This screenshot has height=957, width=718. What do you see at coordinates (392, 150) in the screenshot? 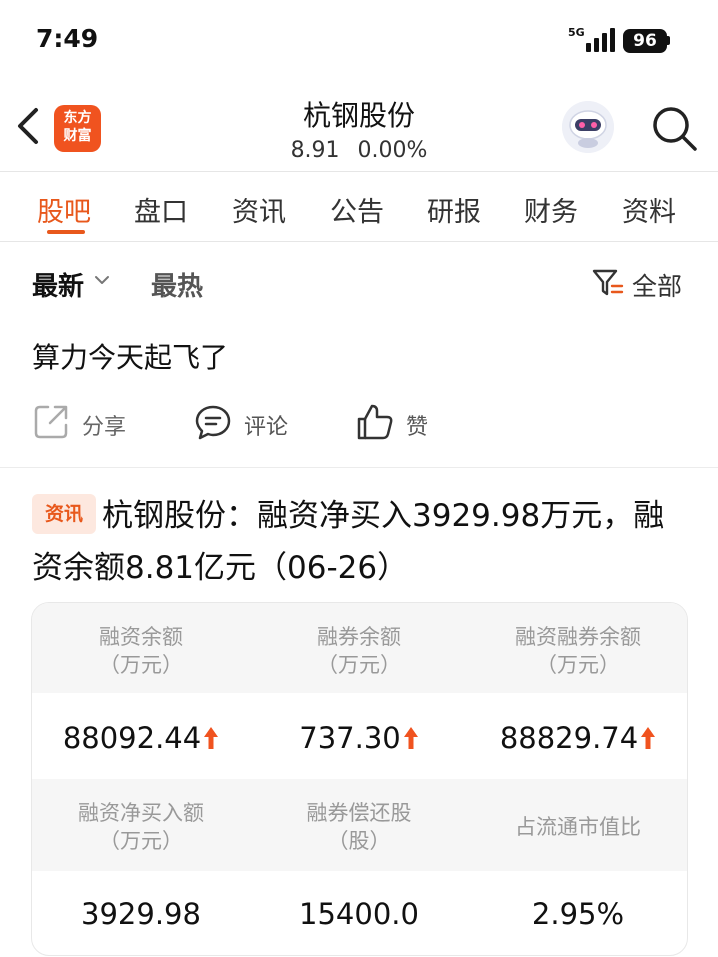
I see `stock-change: 0.00%` at bounding box center [392, 150].